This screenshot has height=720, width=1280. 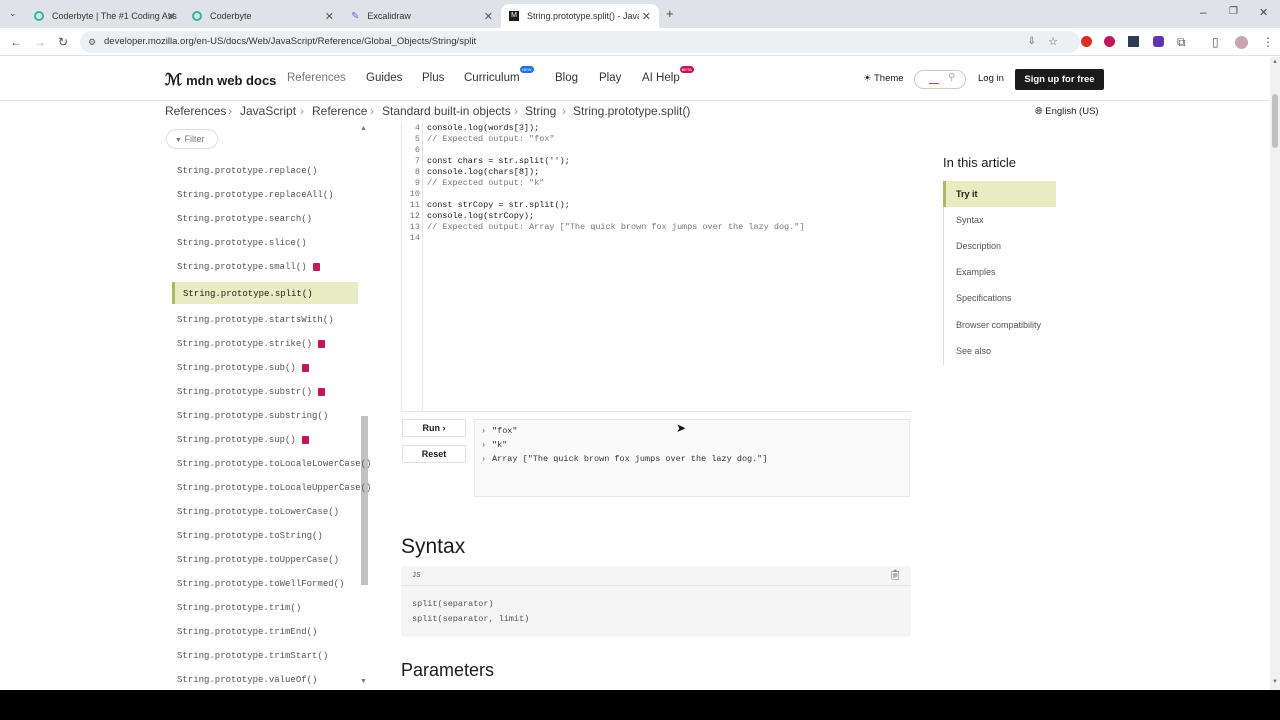 What do you see at coordinates (258, 512) in the screenshot?
I see `sidebar-item: String.prototype.toLowerCase()` at bounding box center [258, 512].